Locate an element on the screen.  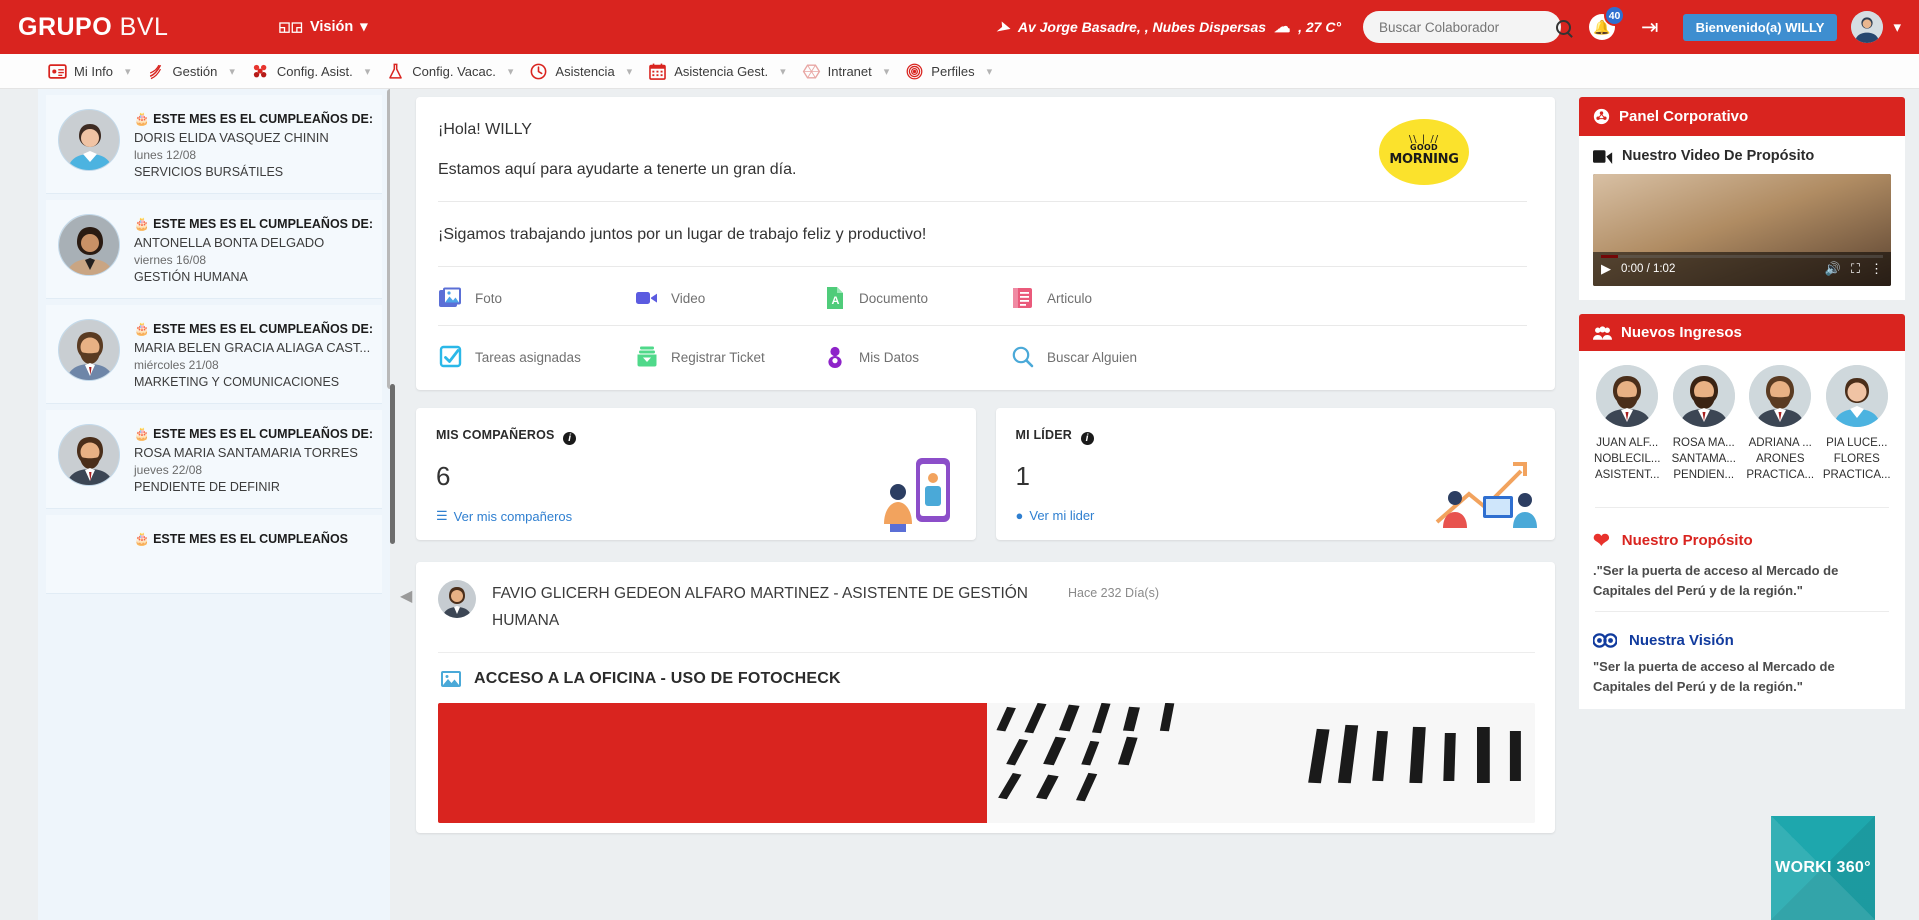
nav-item-intranet: Intranet is located at coordinates (837, 71).